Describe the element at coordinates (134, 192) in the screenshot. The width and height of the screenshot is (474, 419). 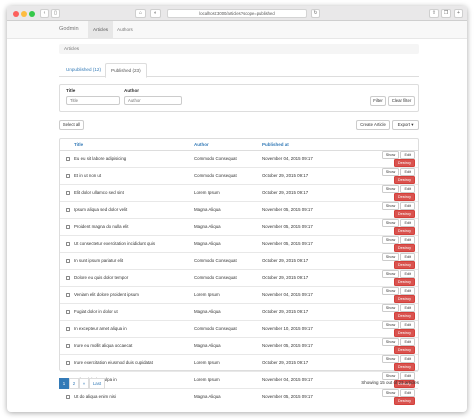
I see `row-title: Elit dolor ullamco sed sint` at that location.